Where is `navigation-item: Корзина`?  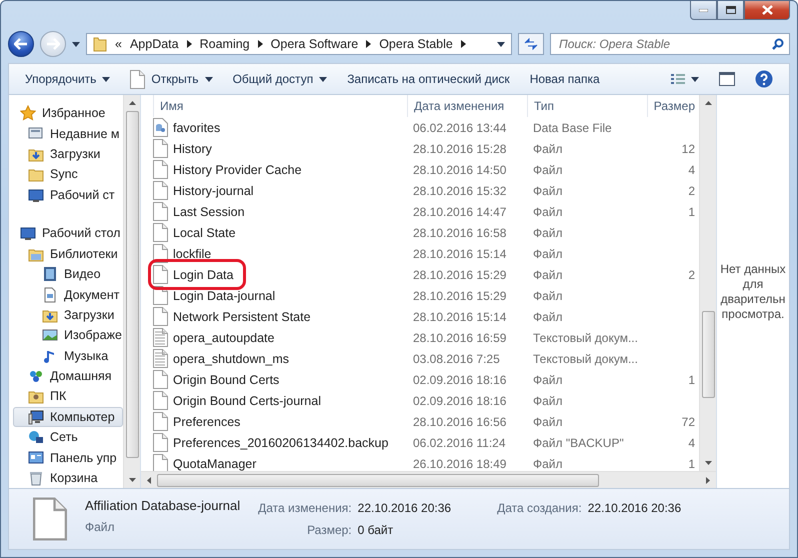
navigation-item: Корзина is located at coordinates (66, 478).